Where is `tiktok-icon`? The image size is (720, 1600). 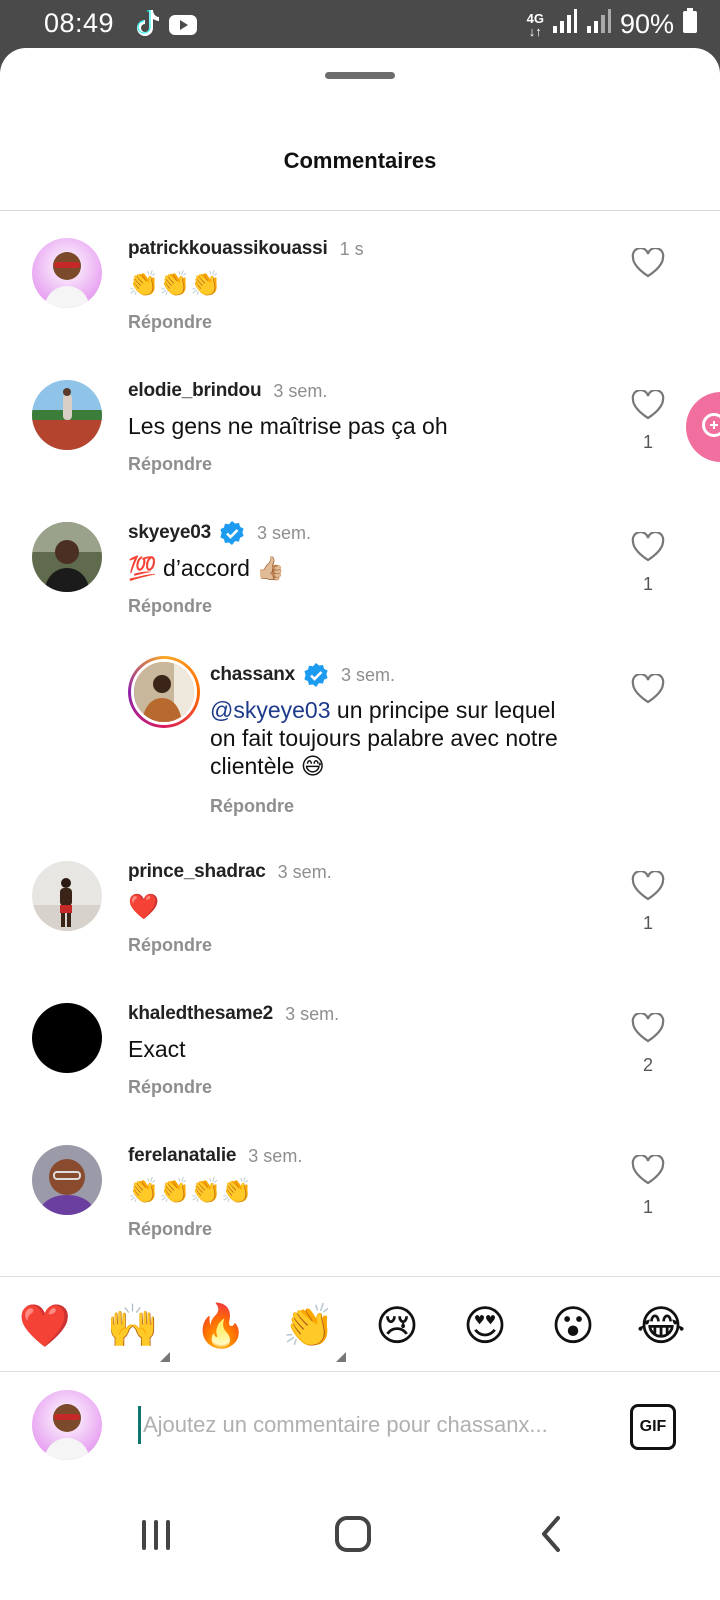
tiktok-icon is located at coordinates (147, 26).